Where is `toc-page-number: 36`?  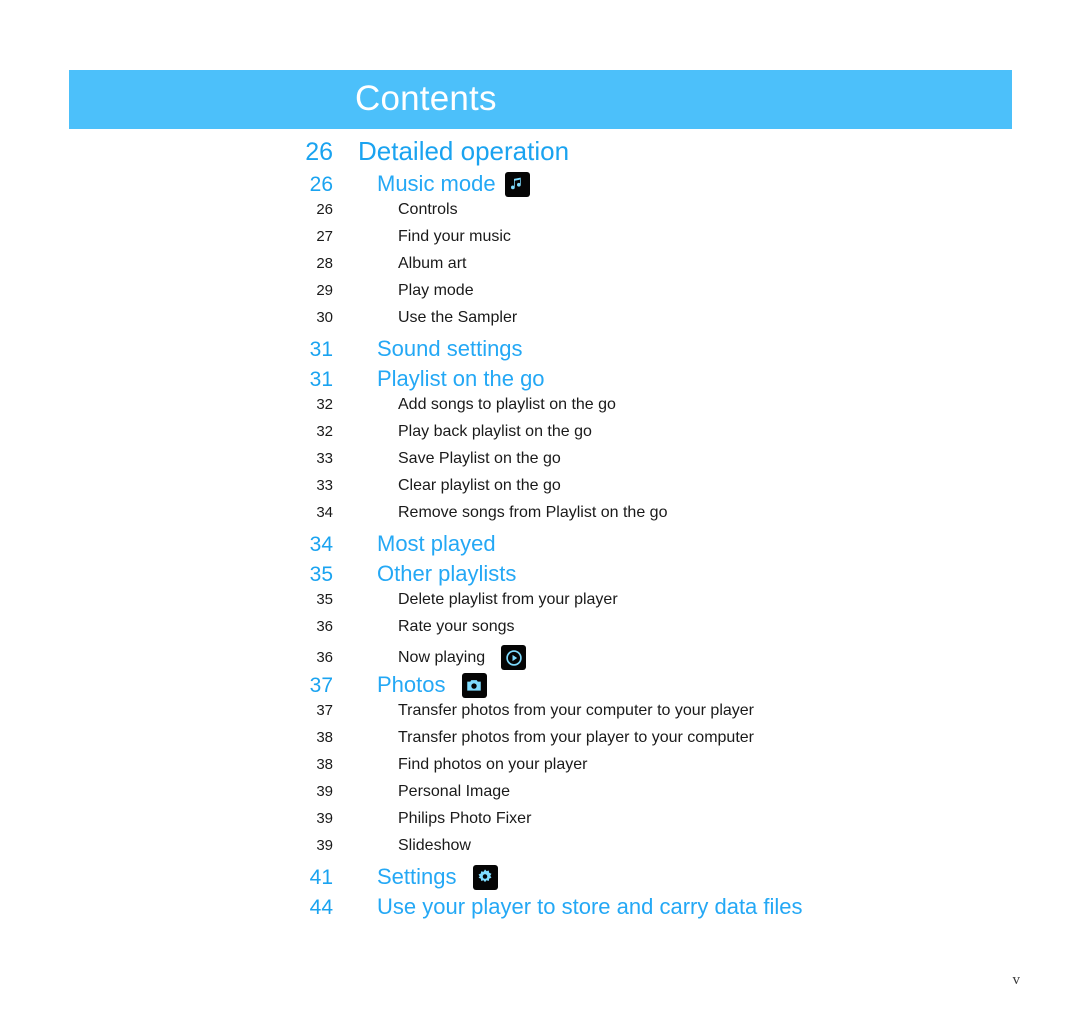
toc-page-number: 36 is located at coordinates (324, 657).